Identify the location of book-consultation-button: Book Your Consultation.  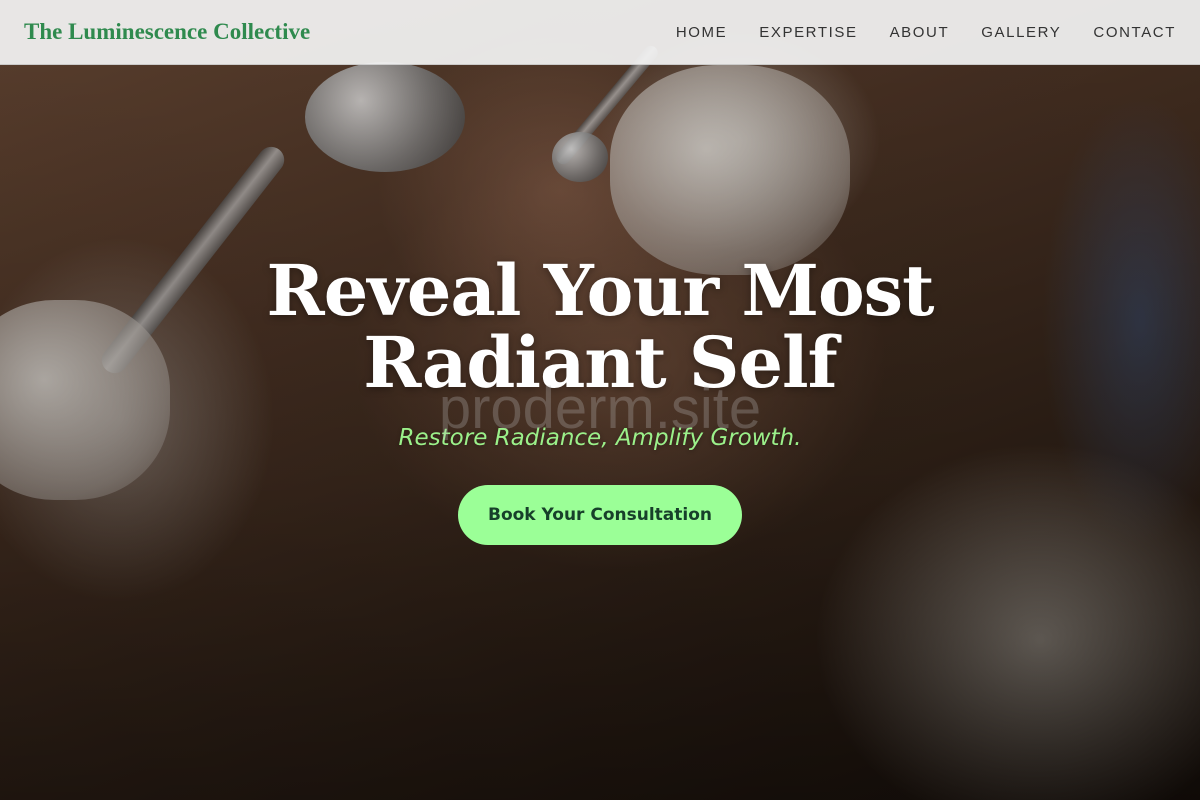
(600, 515).